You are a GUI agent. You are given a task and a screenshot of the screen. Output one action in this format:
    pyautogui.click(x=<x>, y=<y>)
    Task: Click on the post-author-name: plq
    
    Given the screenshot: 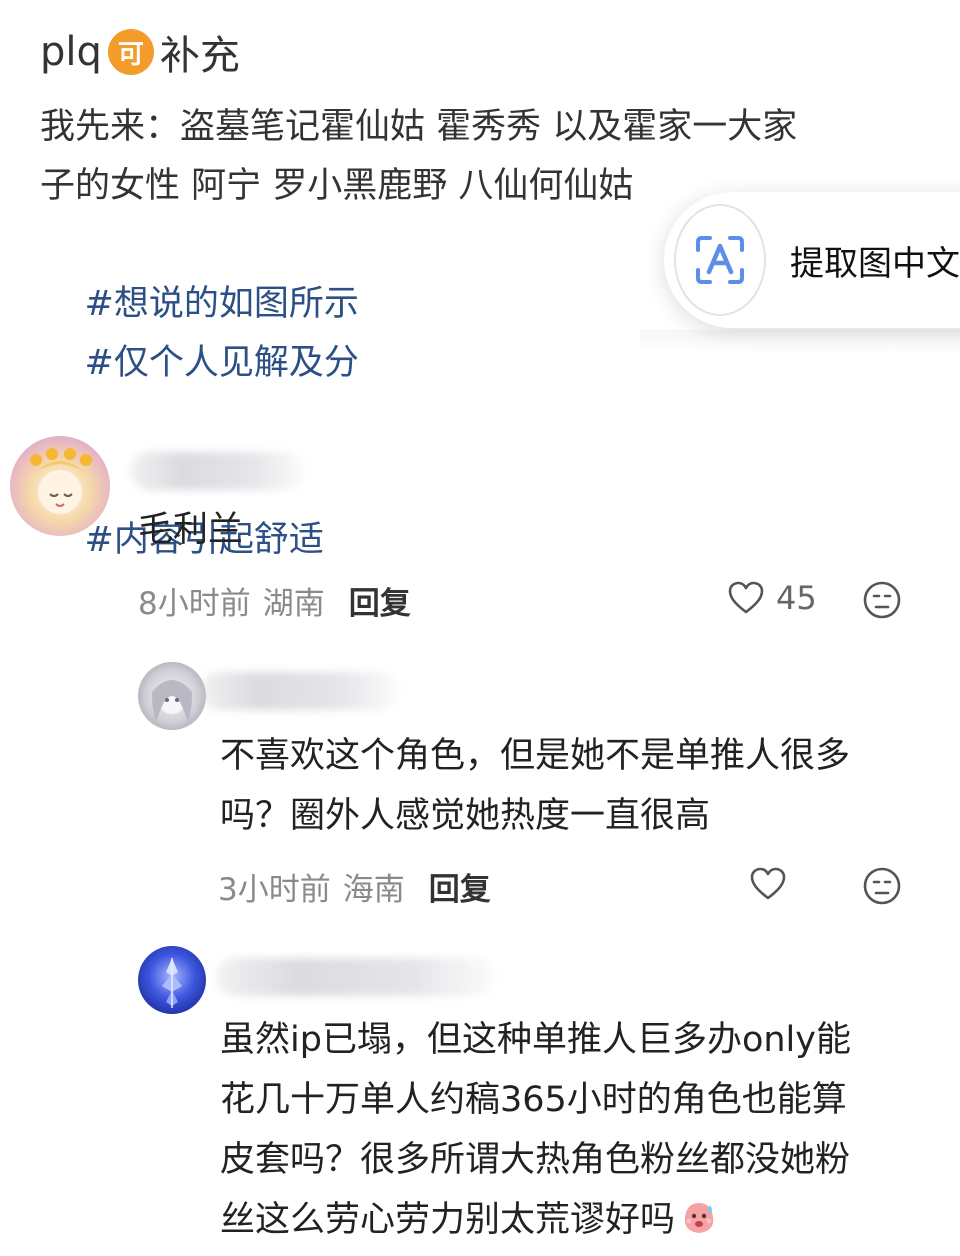 What is the action you would take?
    pyautogui.click(x=71, y=52)
    